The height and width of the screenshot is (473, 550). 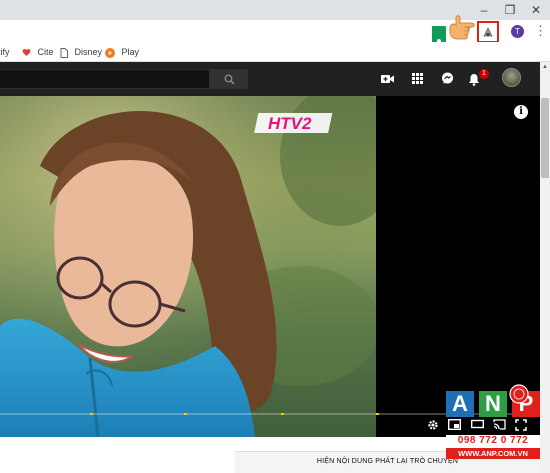 I want to click on bookmark-label: tify, so click(x=5, y=52).